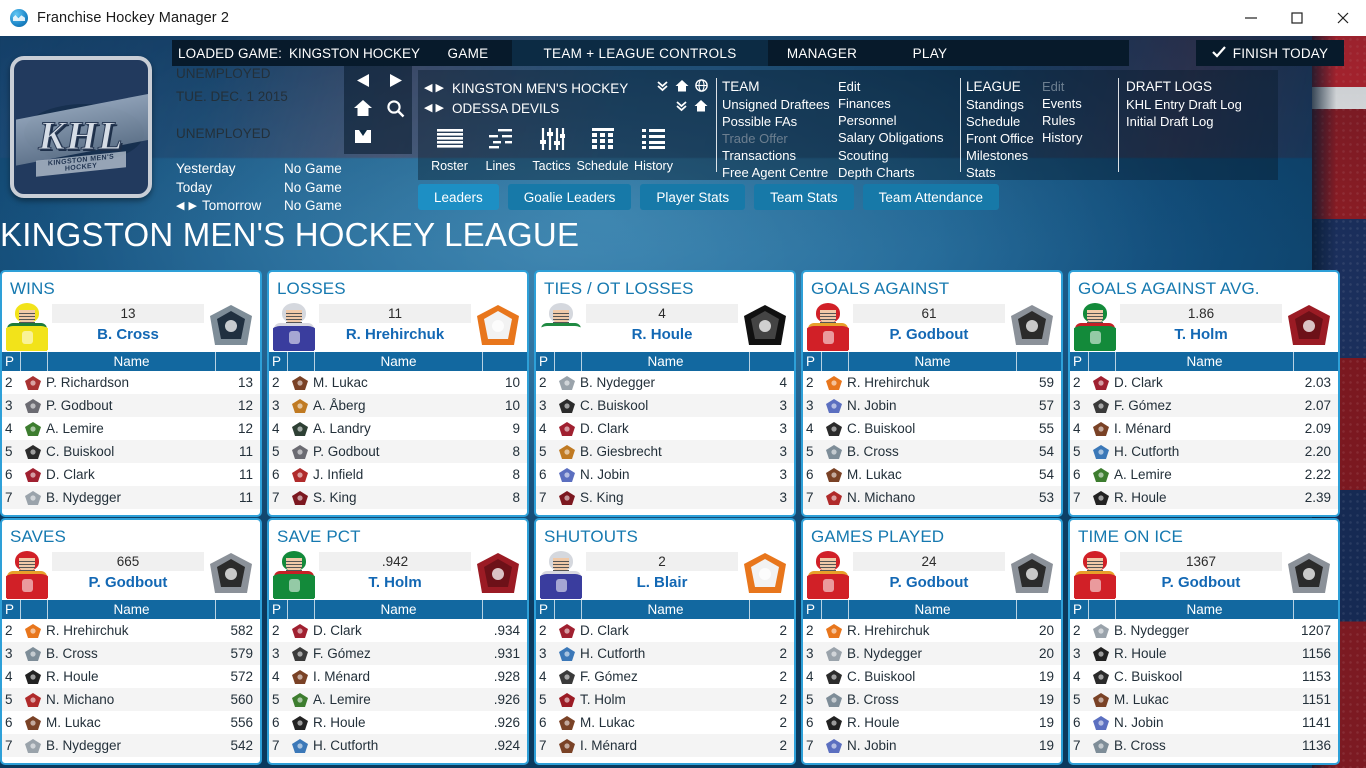 Image resolution: width=1366 pixels, height=768 pixels. I want to click on tab-leaders: Leaders, so click(458, 197).